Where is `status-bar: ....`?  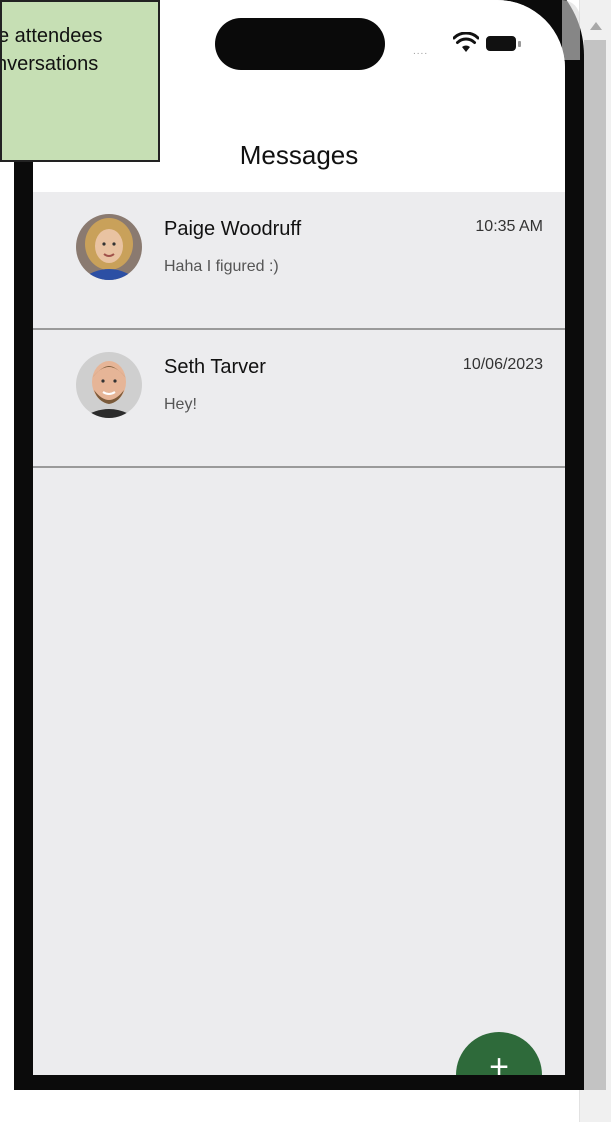
status-bar: .... is located at coordinates (473, 44).